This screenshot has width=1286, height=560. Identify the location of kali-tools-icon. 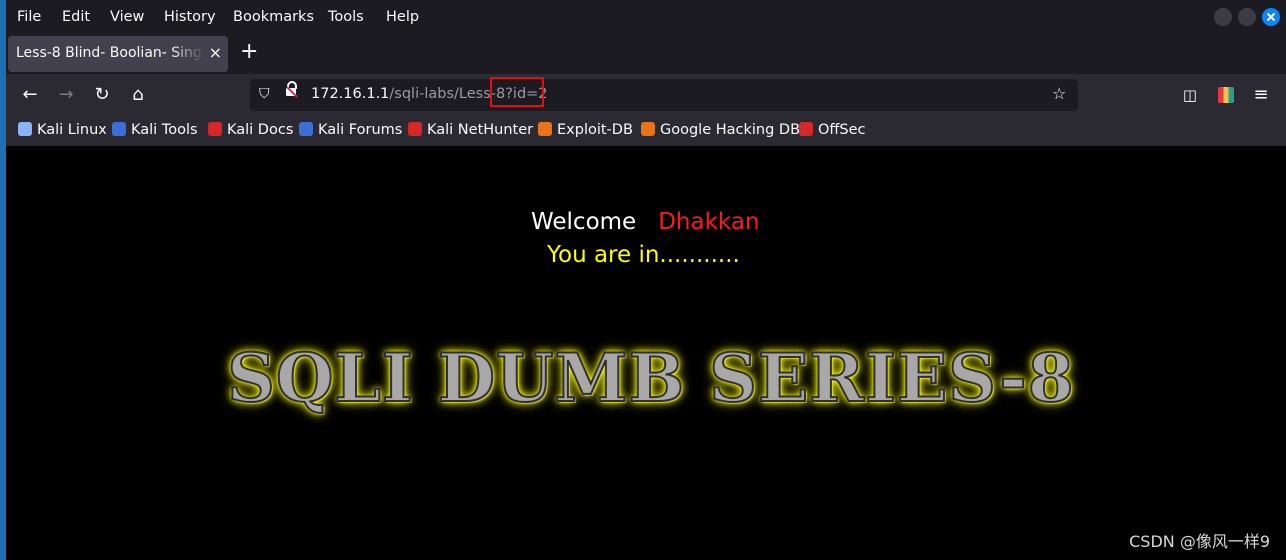
(119, 129).